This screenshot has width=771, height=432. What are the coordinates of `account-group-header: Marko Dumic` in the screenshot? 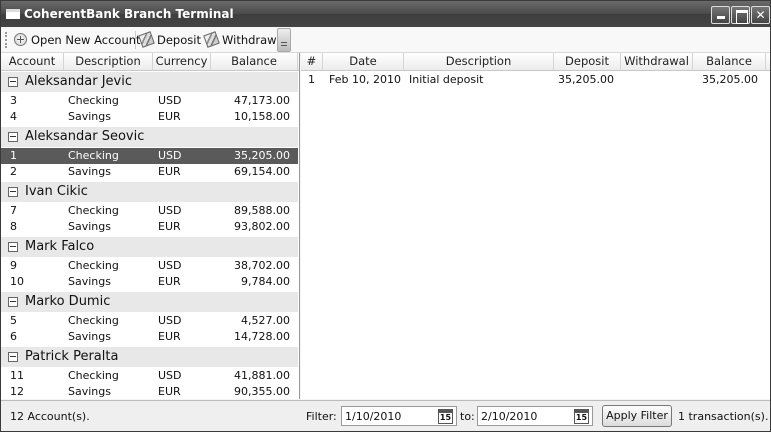 It's located at (149, 302).